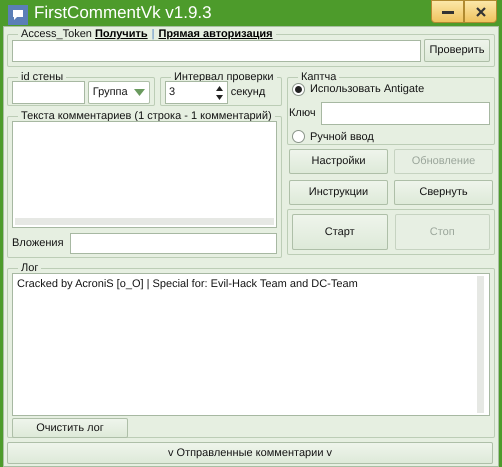 The width and height of the screenshot is (502, 467). I want to click on radio-label: Использовать Antigate, so click(367, 89).